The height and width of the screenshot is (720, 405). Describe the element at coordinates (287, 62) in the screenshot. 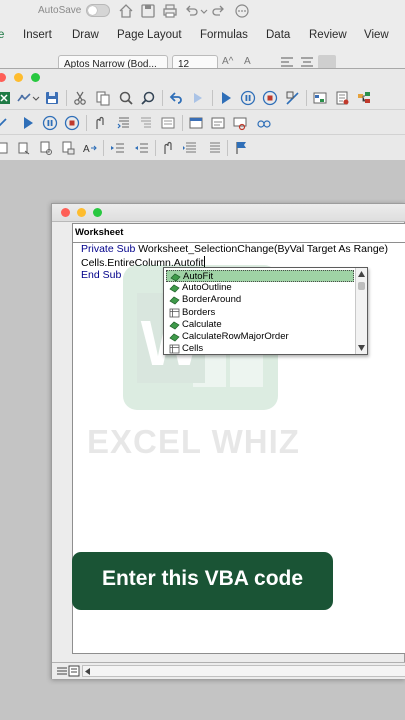

I see `align-left-icon` at that location.